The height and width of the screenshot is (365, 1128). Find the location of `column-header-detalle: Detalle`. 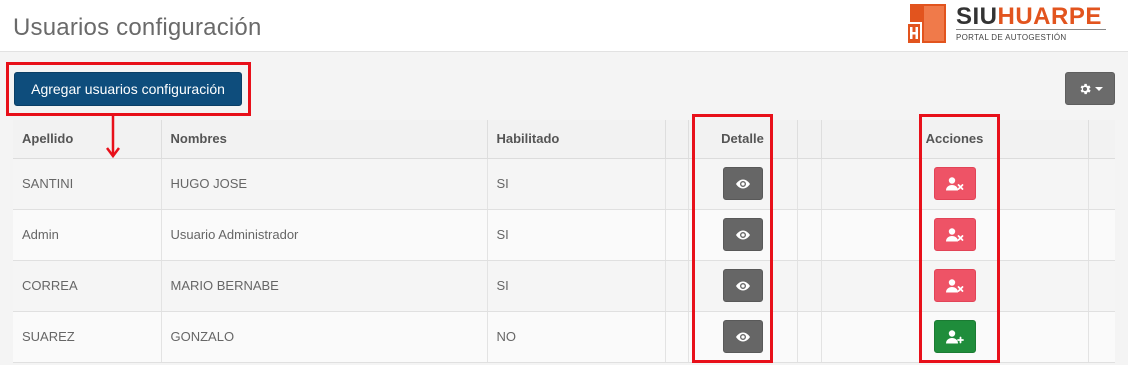

column-header-detalle: Detalle is located at coordinates (743, 139).